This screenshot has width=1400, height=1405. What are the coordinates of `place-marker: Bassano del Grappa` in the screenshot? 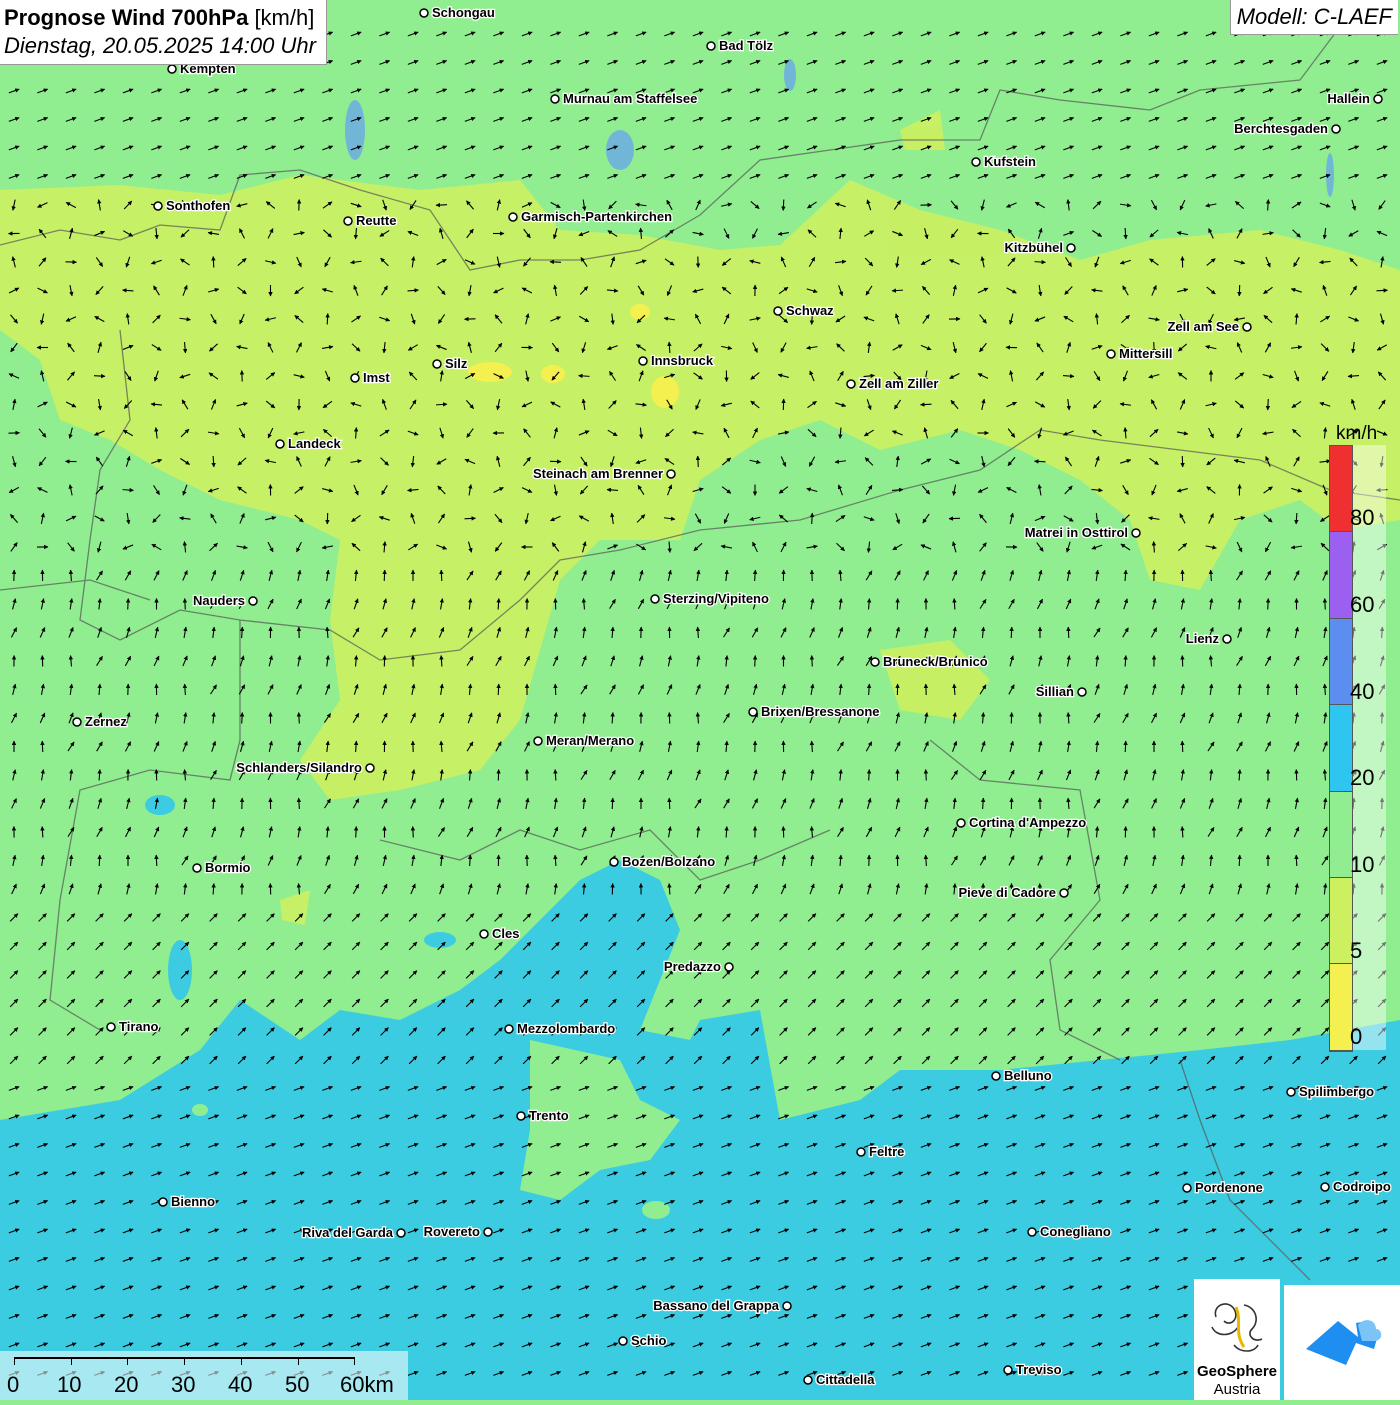 It's located at (722, 1305).